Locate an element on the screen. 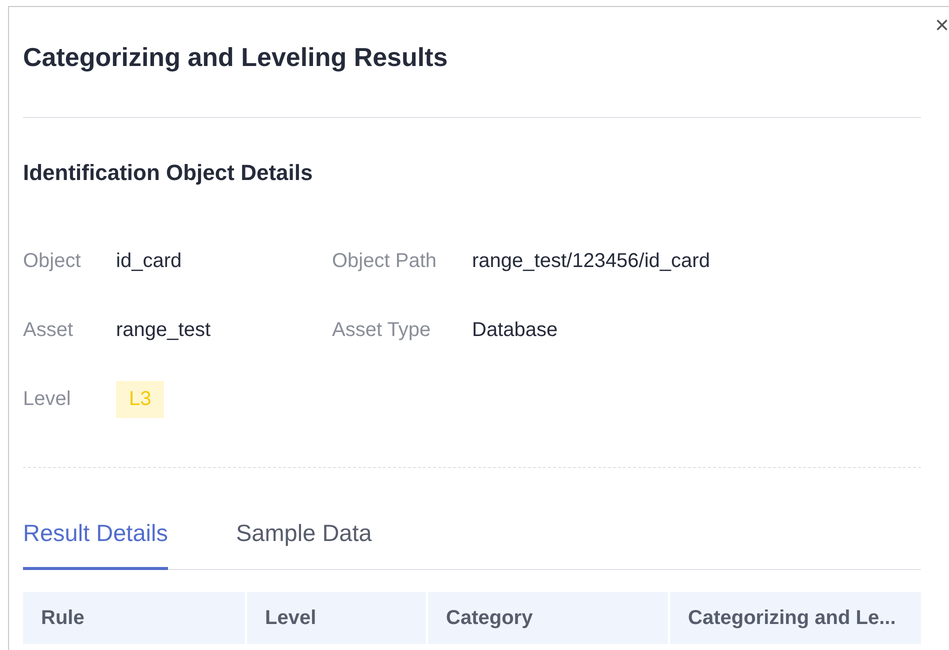  field-value: Database is located at coordinates (515, 330).